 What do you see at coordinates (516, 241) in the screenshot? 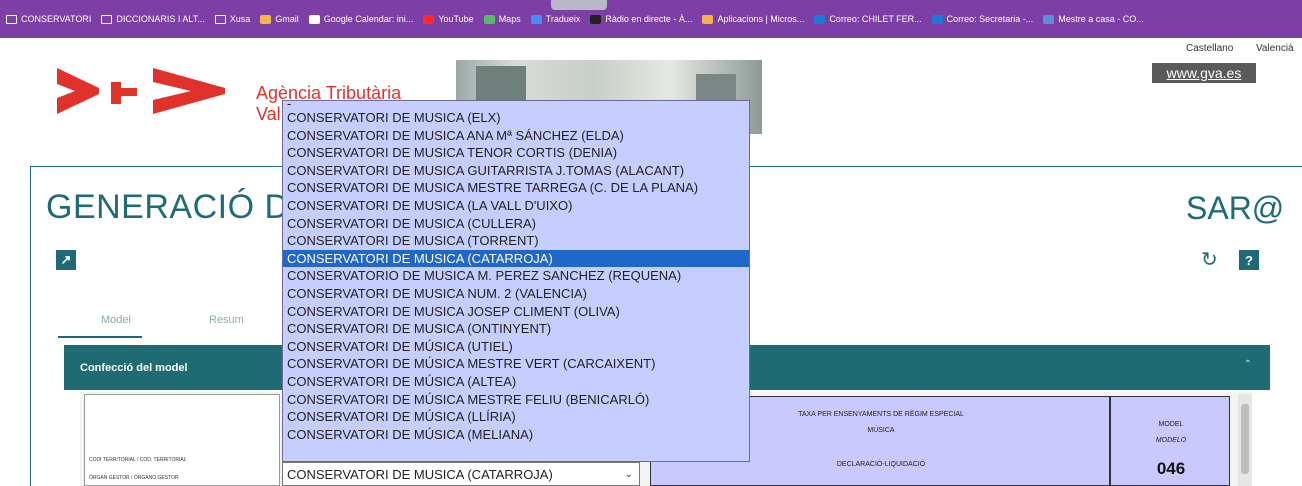
I see `dropdown-option: CONSERVATORI DE MUSICA (TORRENT)` at bounding box center [516, 241].